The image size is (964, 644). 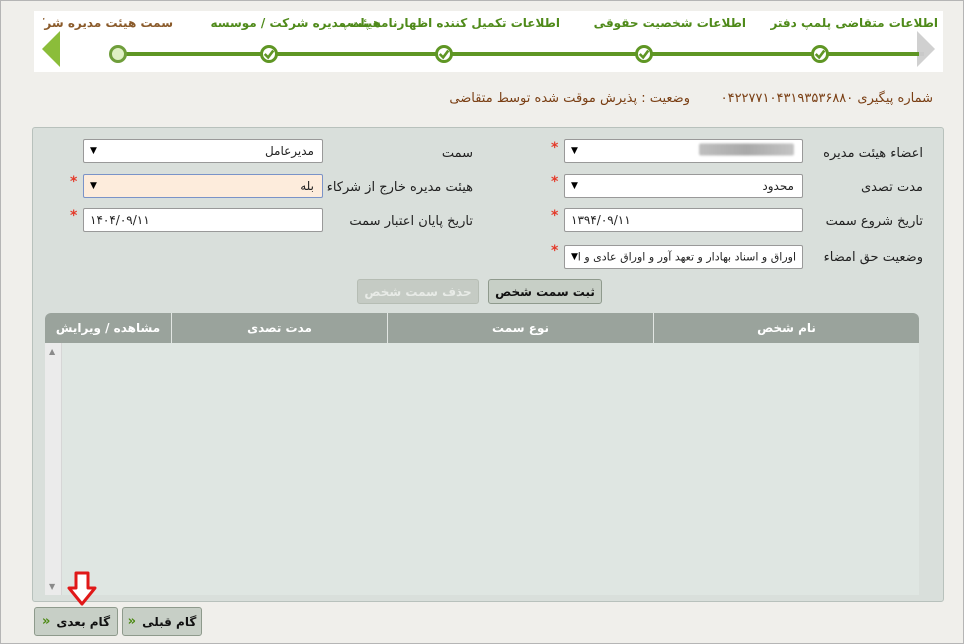 What do you see at coordinates (83, 621) in the screenshot?
I see `next-step-label: گام بعدی` at bounding box center [83, 621].